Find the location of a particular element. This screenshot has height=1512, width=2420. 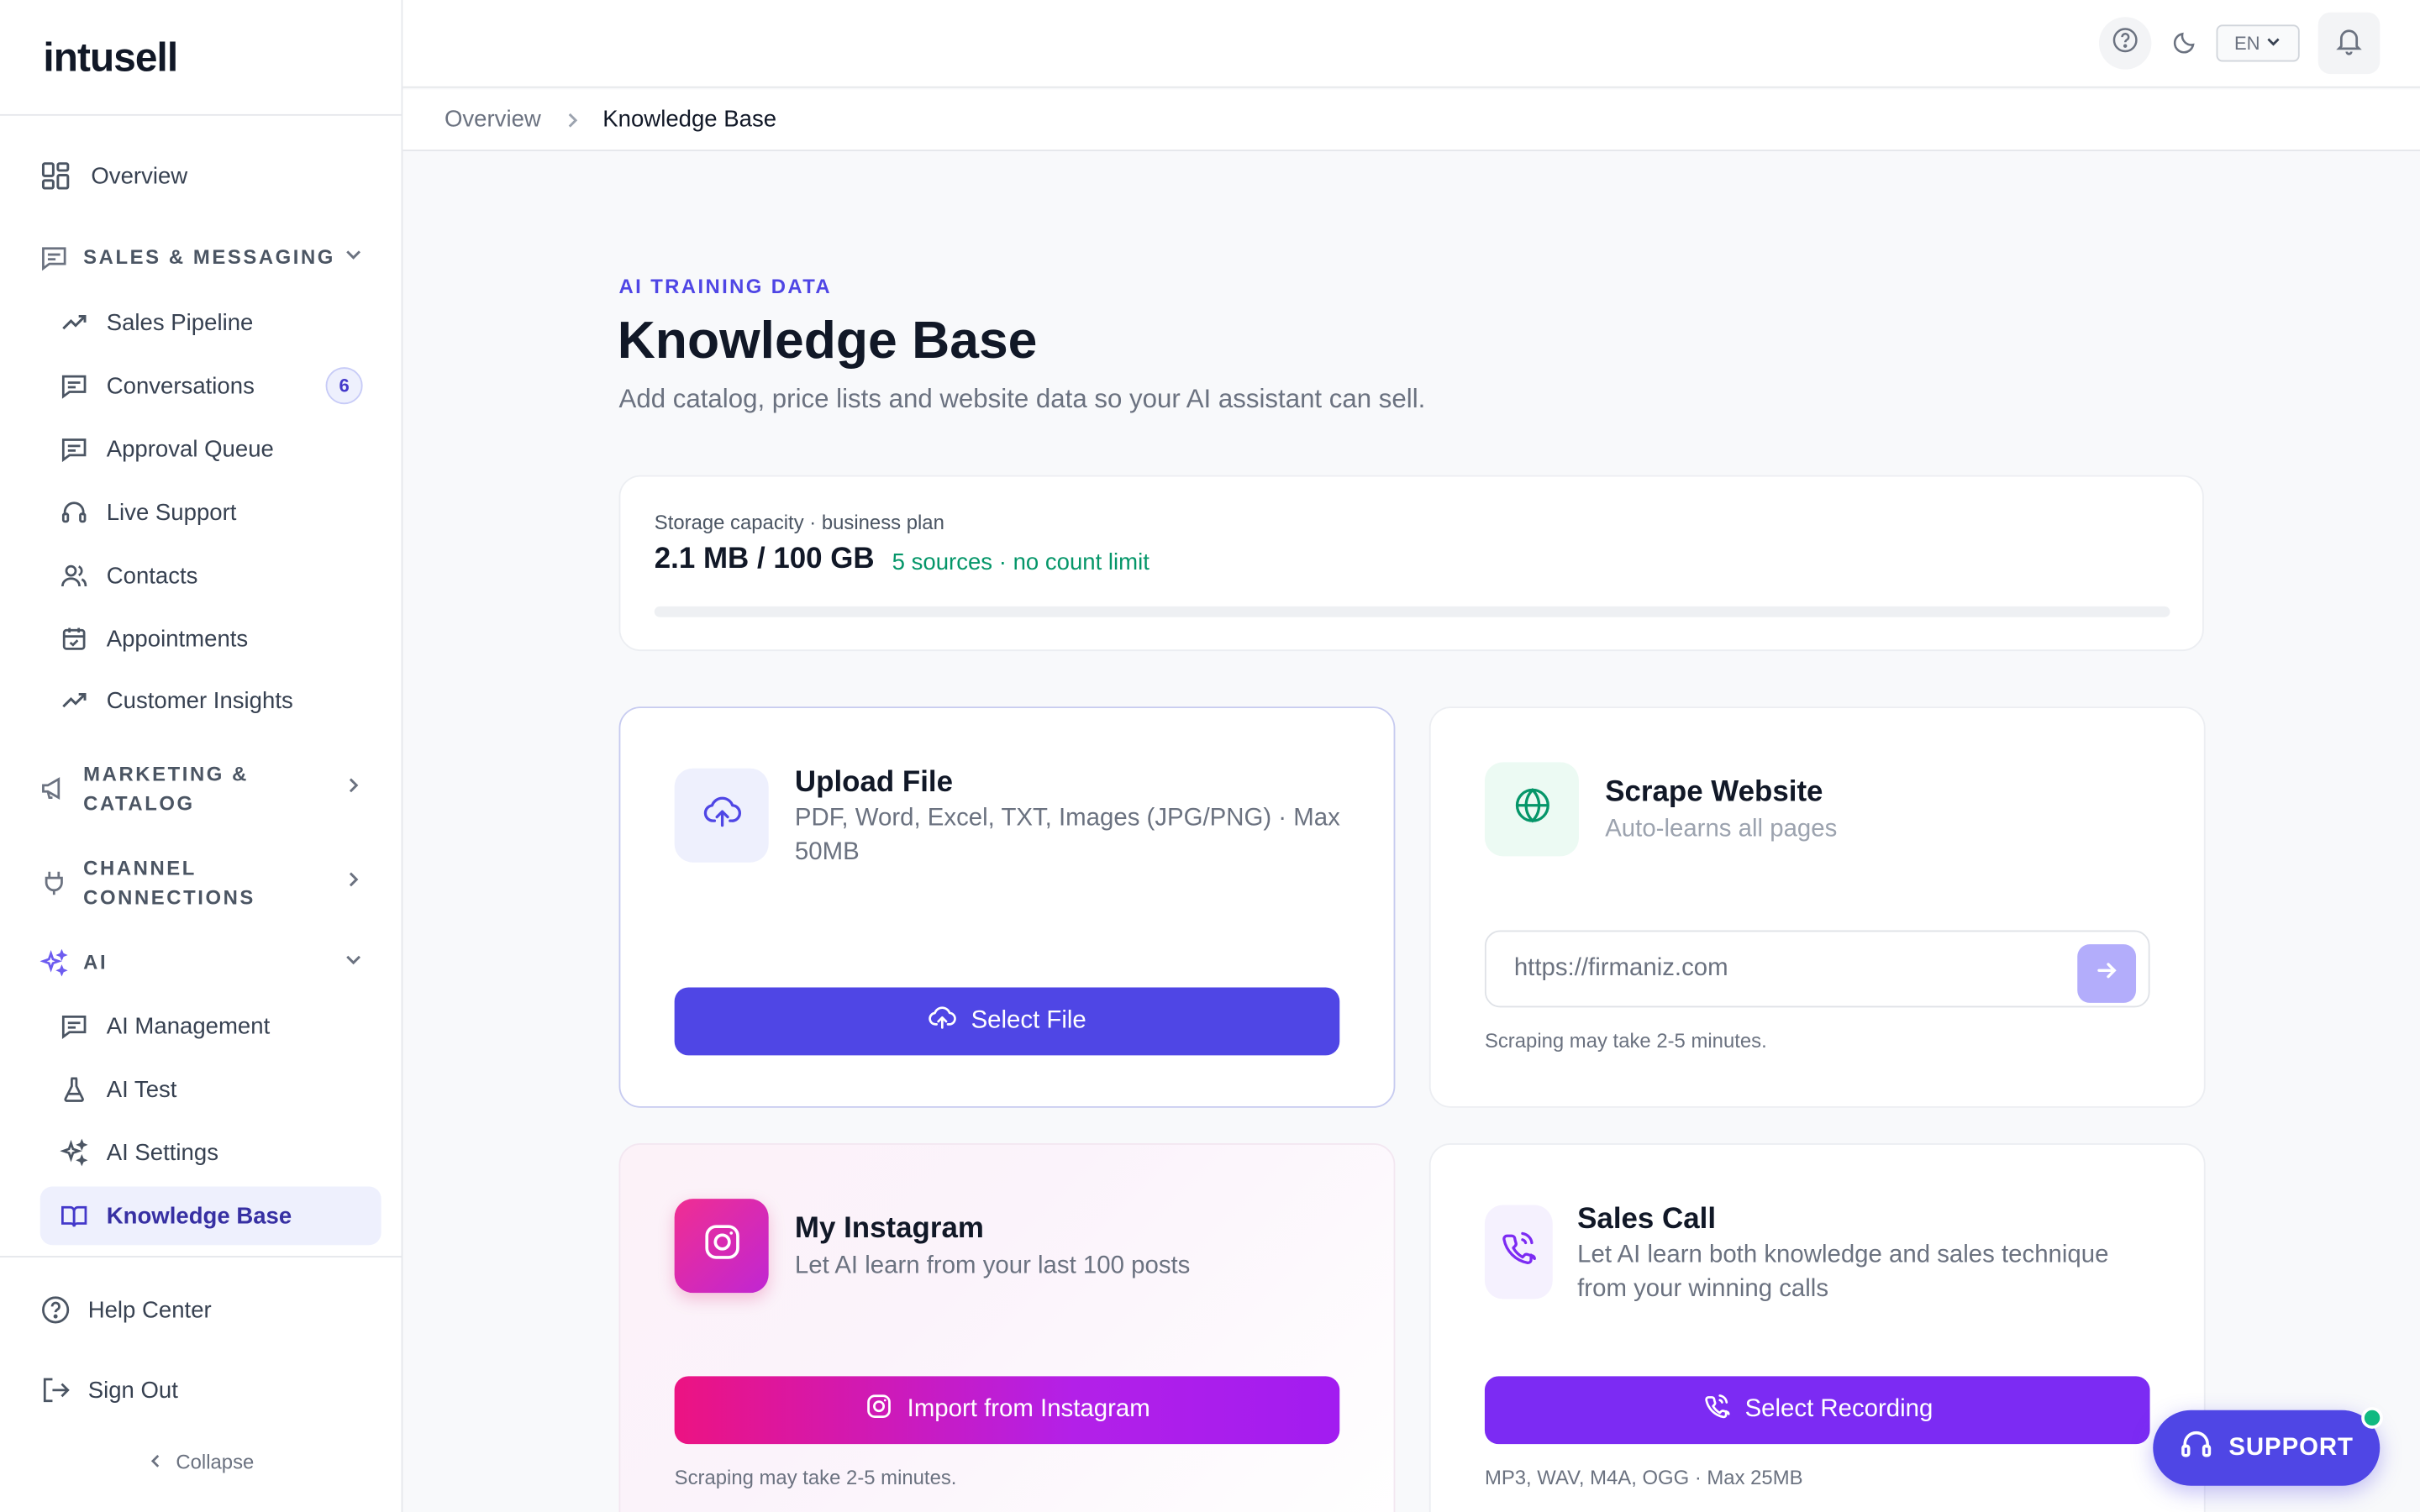

plug-icon is located at coordinates (54, 882).